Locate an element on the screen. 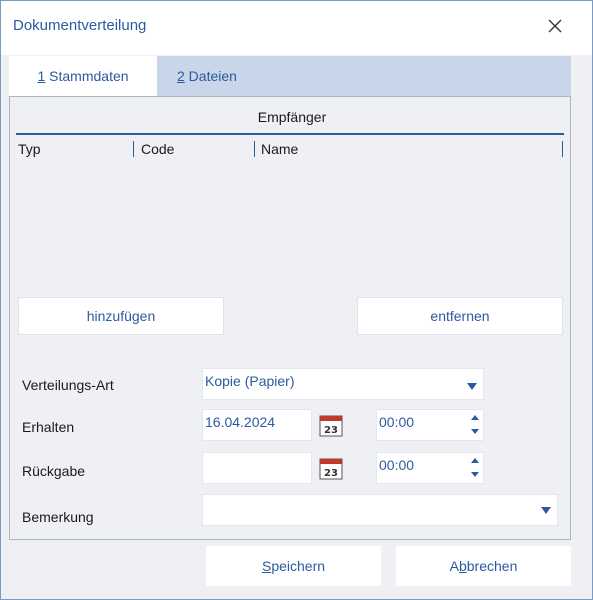  column-header-code: Code is located at coordinates (157, 149).